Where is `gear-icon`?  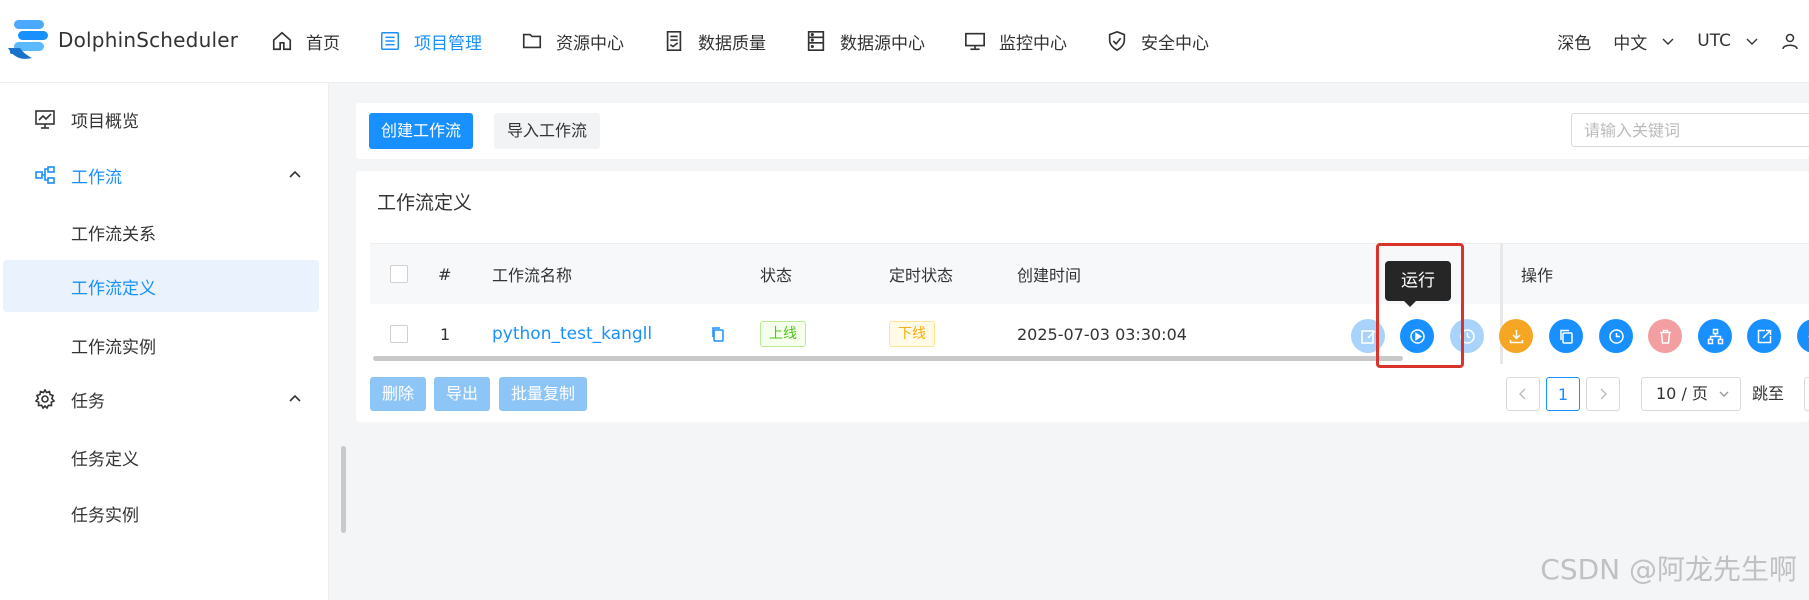 gear-icon is located at coordinates (45, 399).